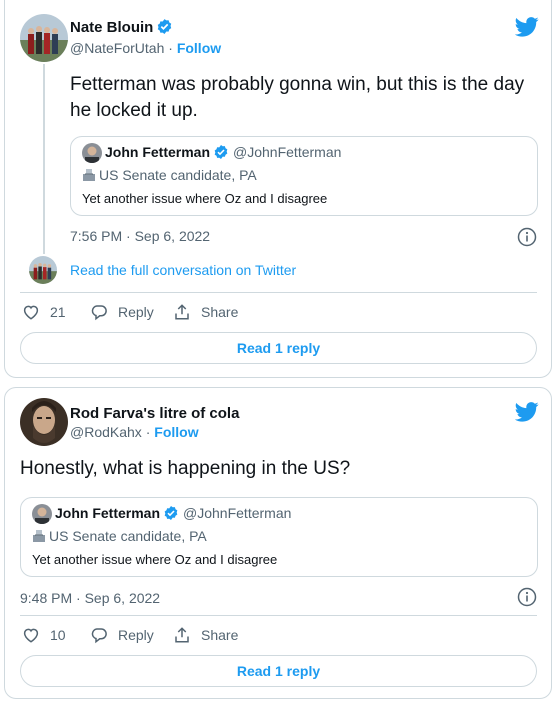 The height and width of the screenshot is (705, 552). What do you see at coordinates (117, 48) in the screenshot?
I see `author-handle: @NateForUtah` at bounding box center [117, 48].